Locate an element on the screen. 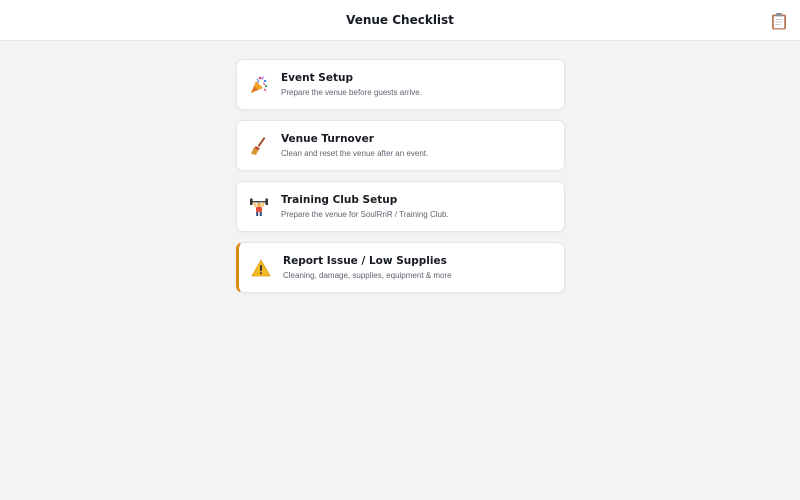 This screenshot has width=800, height=500. card-title: Training Club Setup is located at coordinates (339, 200).